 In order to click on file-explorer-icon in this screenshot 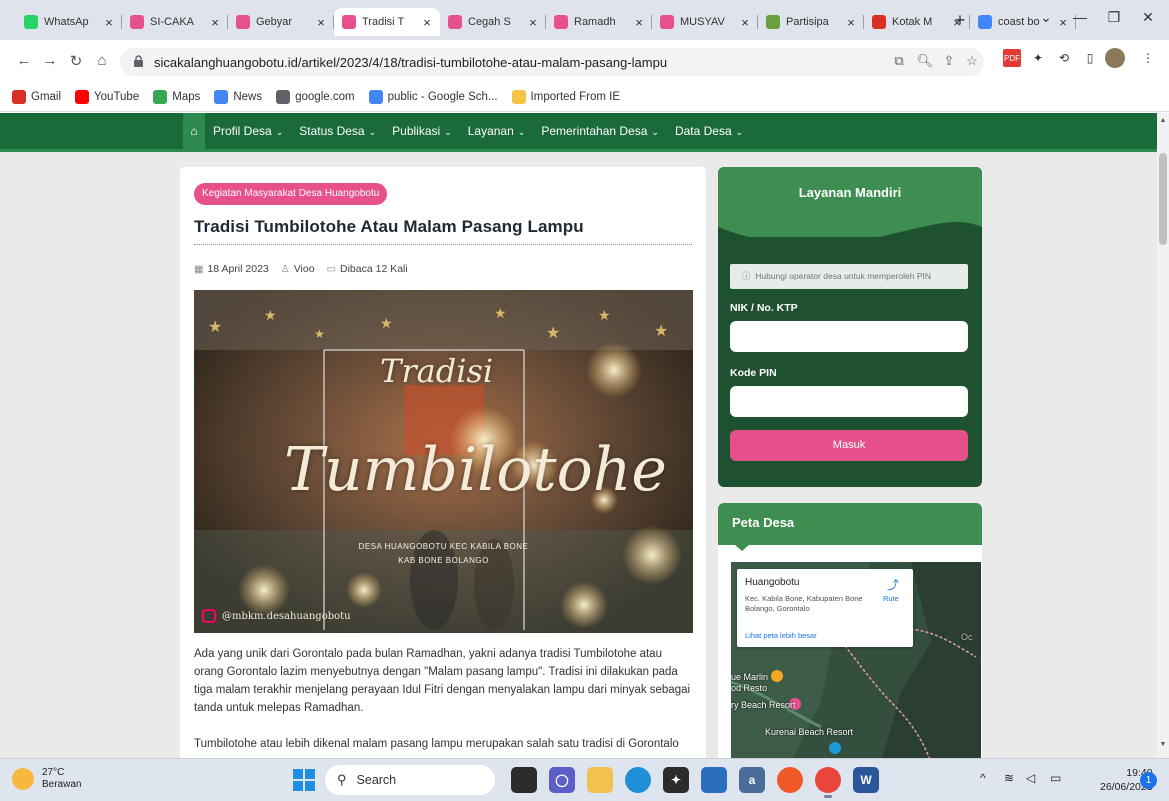, I will do `click(600, 780)`.